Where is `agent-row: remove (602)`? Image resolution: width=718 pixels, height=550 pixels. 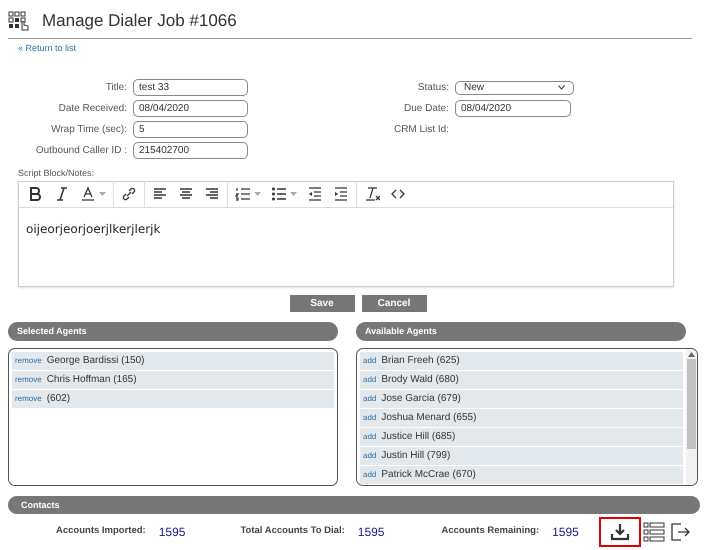 agent-row: remove (602) is located at coordinates (173, 399).